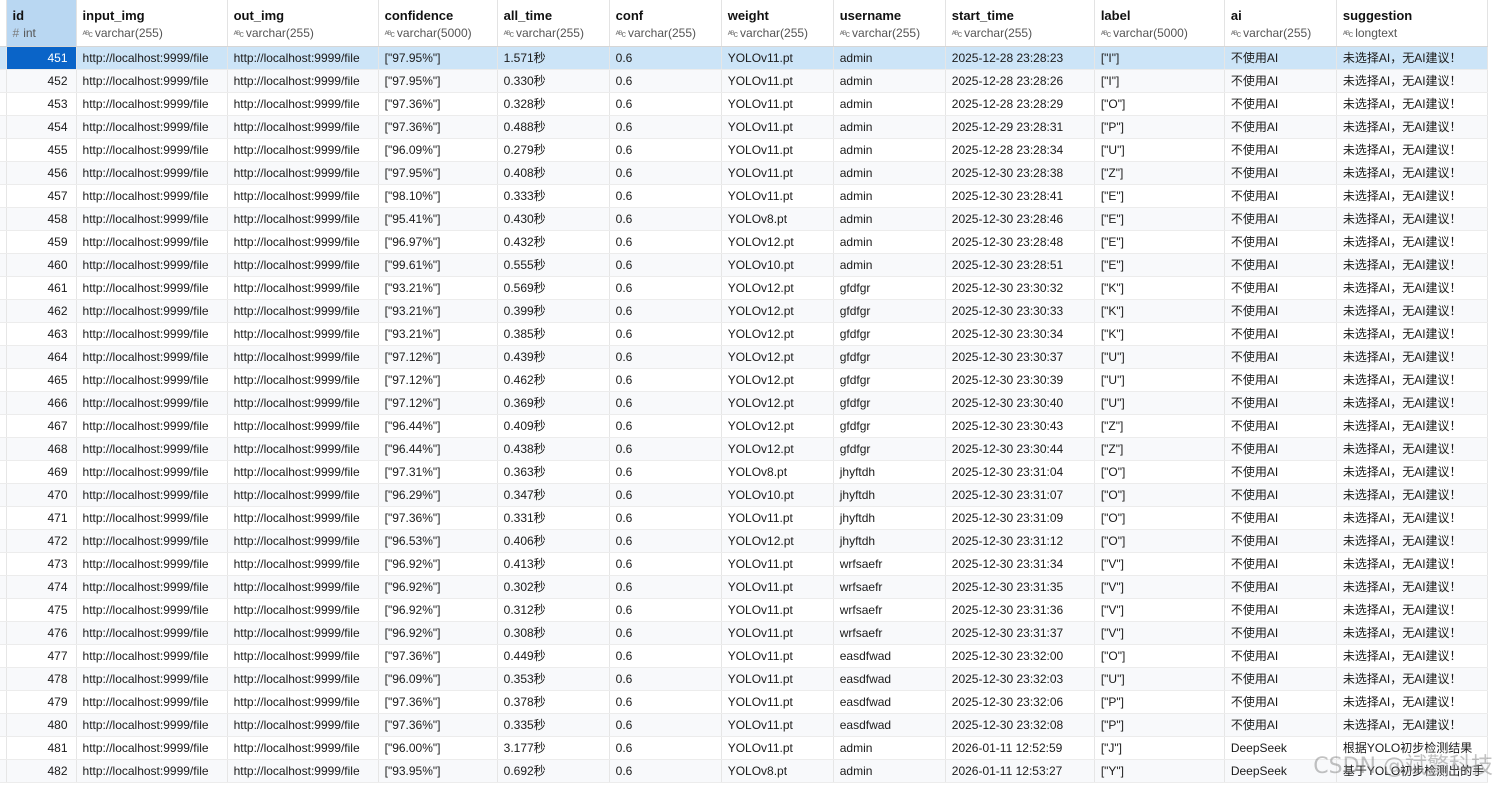 This screenshot has width=1499, height=788. I want to click on cell-all-time: 0.462秒, so click(553, 380).